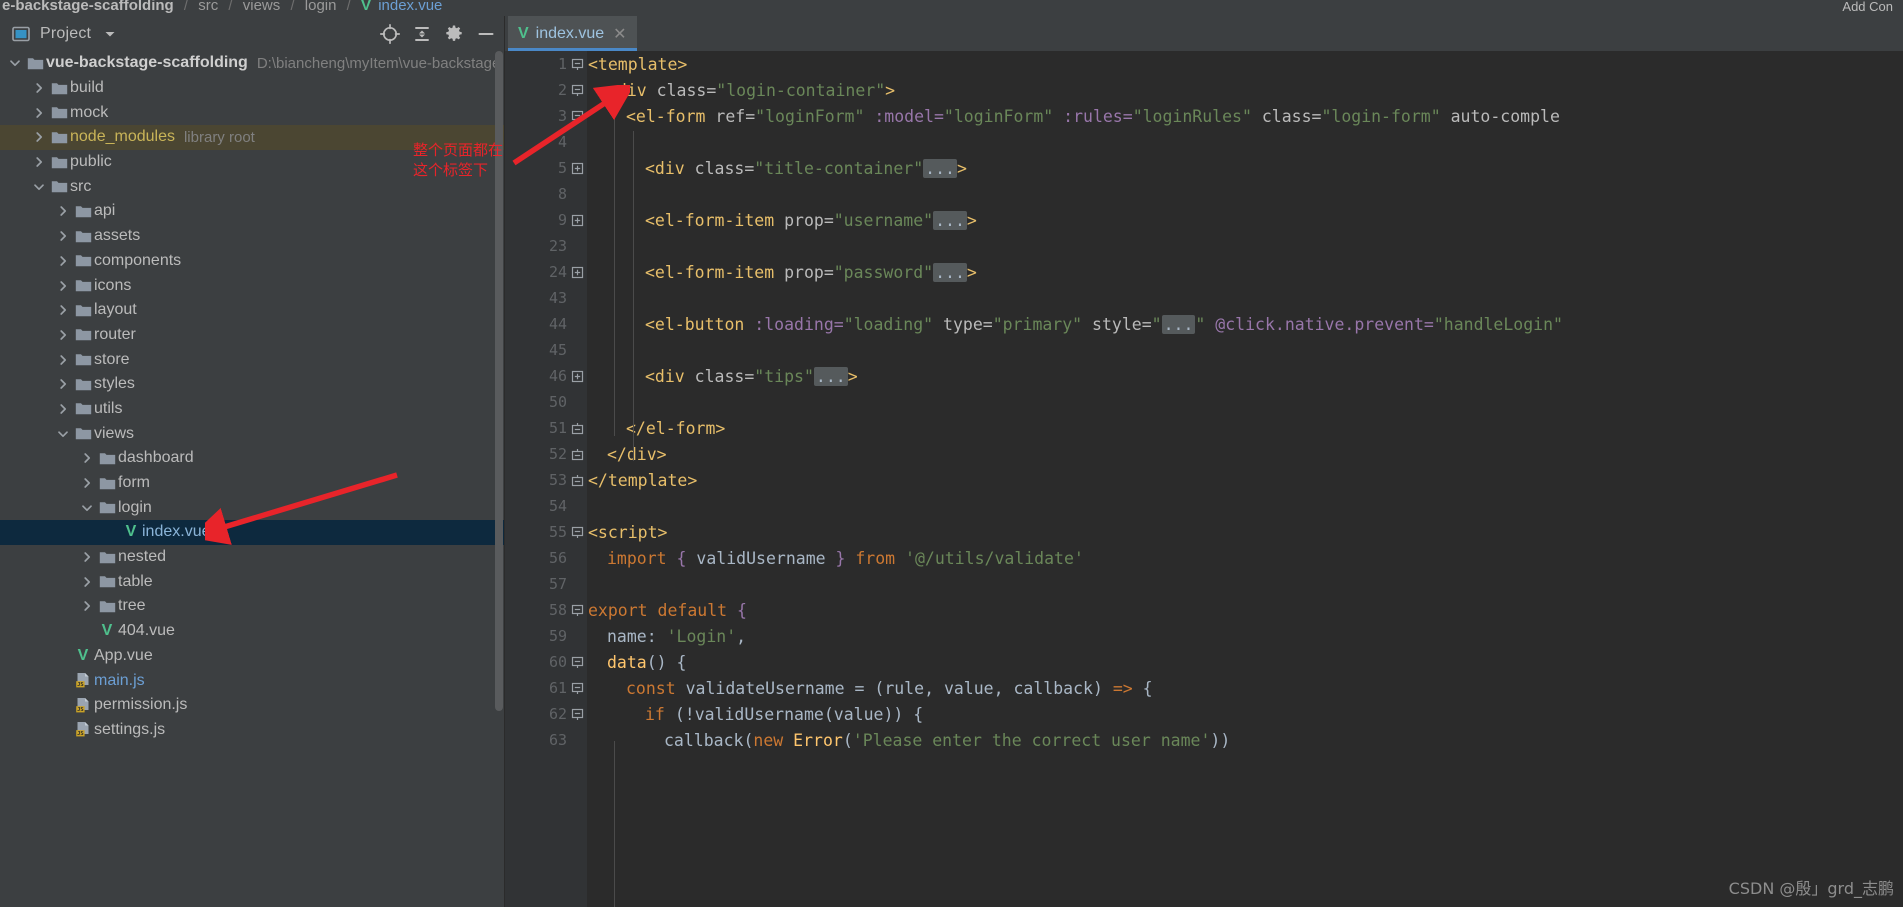  Describe the element at coordinates (252, 88) in the screenshot. I see `tree-folder-build: build` at that location.